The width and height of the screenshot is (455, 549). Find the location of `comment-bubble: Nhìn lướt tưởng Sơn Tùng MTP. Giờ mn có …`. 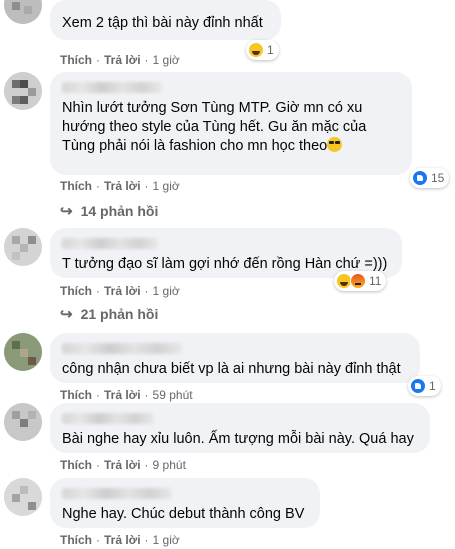

comment-bubble: Nhìn lướt tưởng Sơn Tùng MTP. Giờ mn có … is located at coordinates (231, 123).